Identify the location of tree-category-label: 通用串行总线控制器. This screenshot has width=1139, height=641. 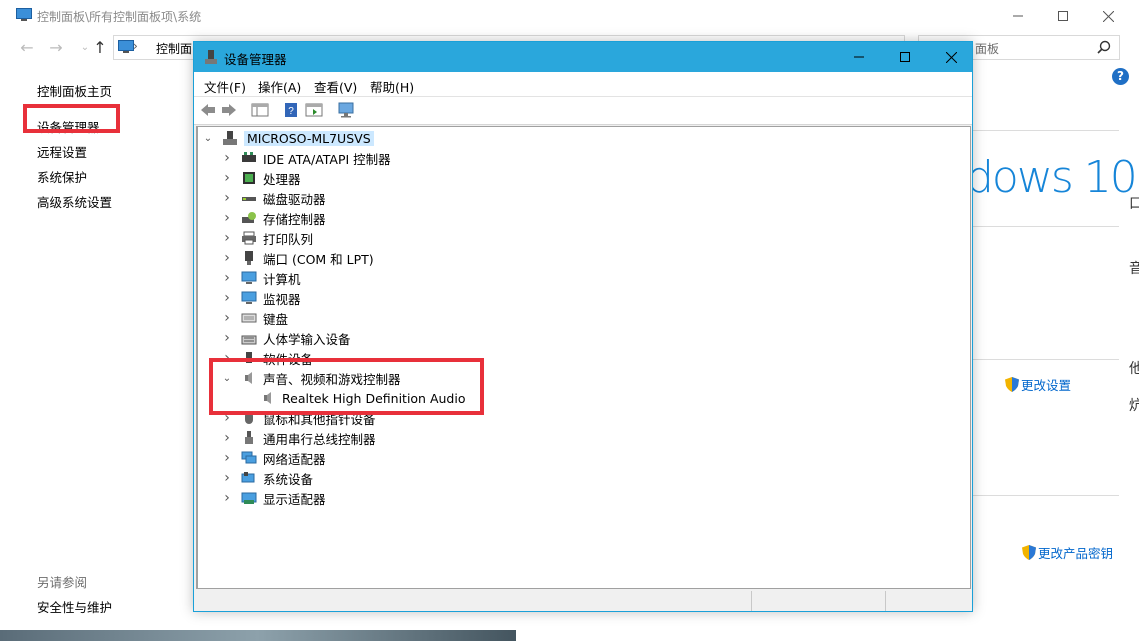
(319, 439).